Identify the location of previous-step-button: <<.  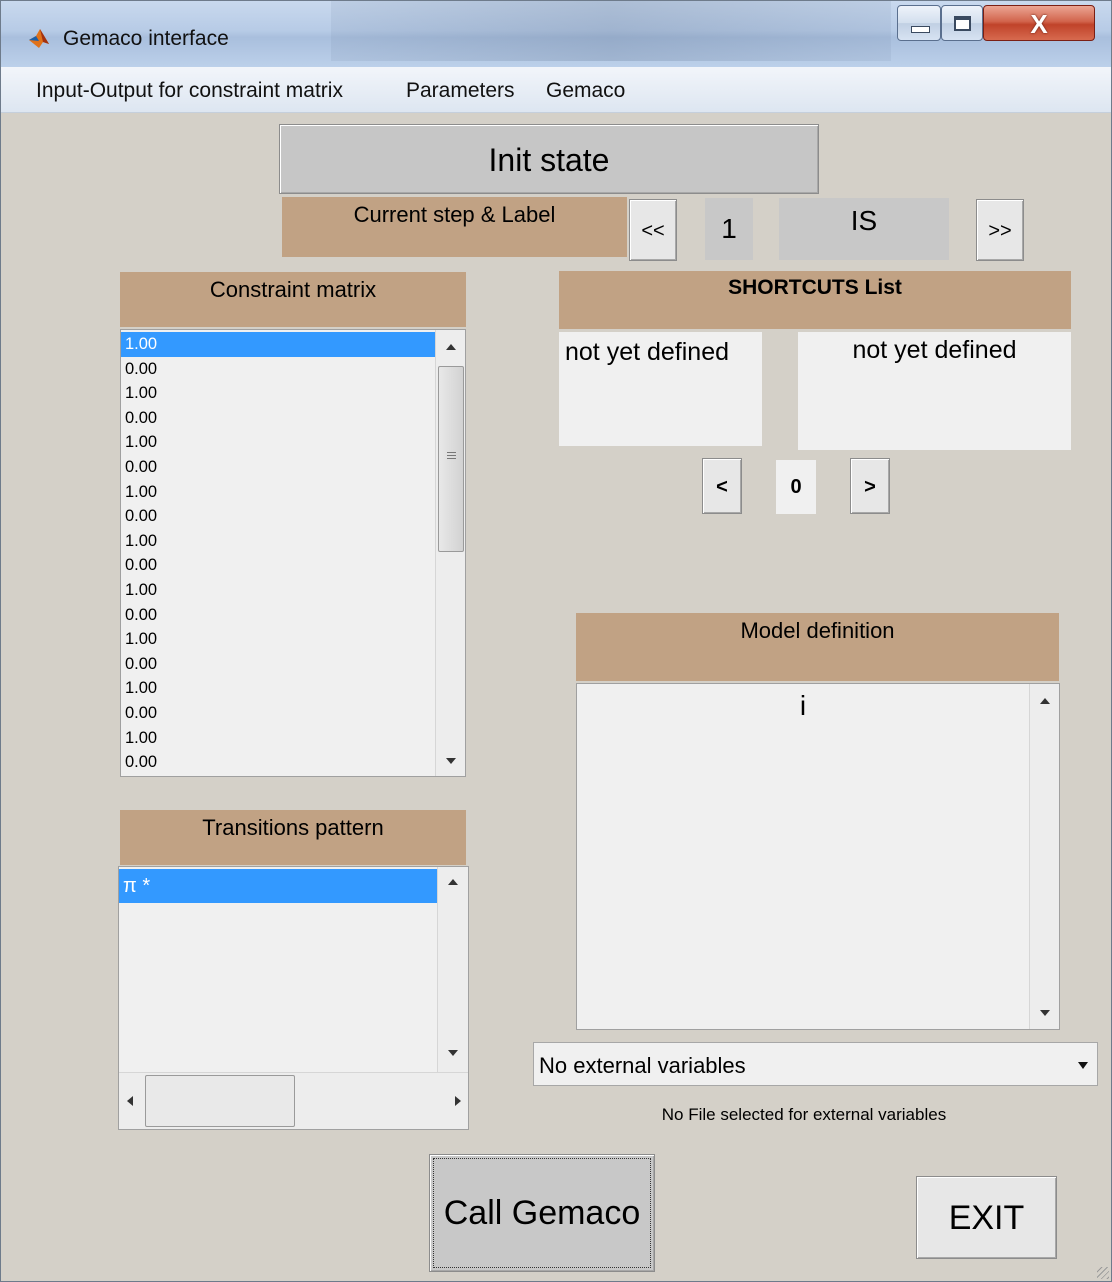
(653, 230).